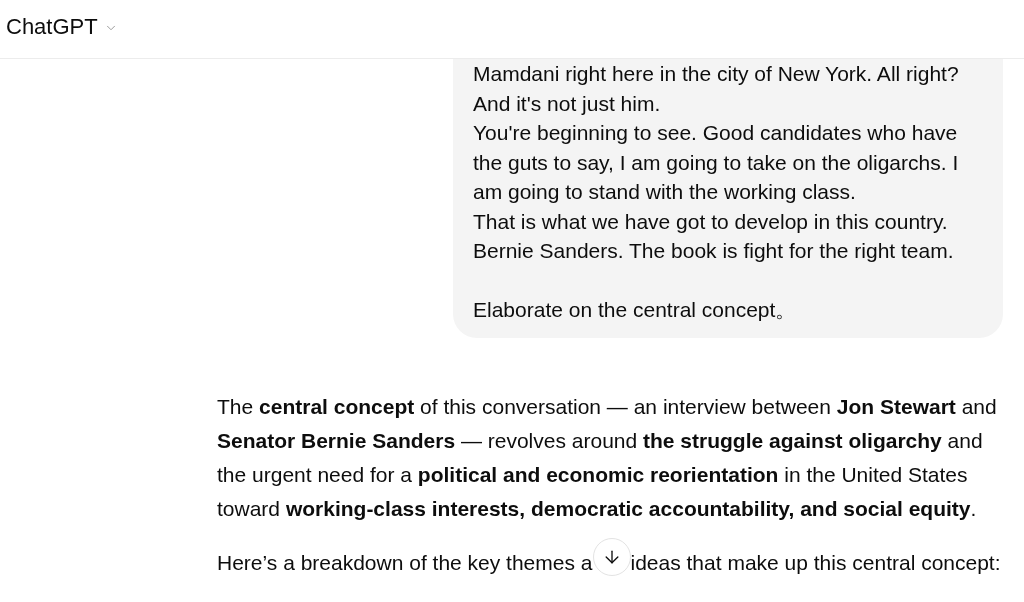  What do you see at coordinates (405, 562) in the screenshot?
I see `response-text: Here’s a breakdown of the key themes a` at bounding box center [405, 562].